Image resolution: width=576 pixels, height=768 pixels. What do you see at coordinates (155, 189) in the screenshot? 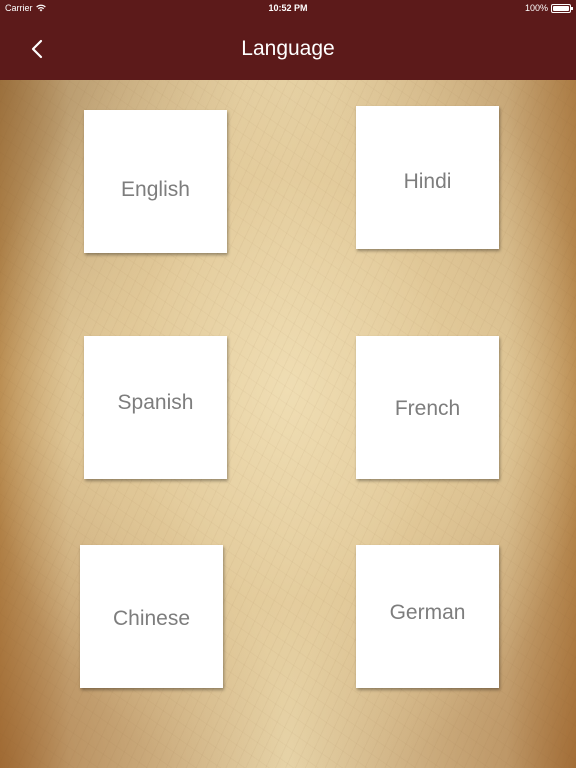
I see `language-label: English` at bounding box center [155, 189].